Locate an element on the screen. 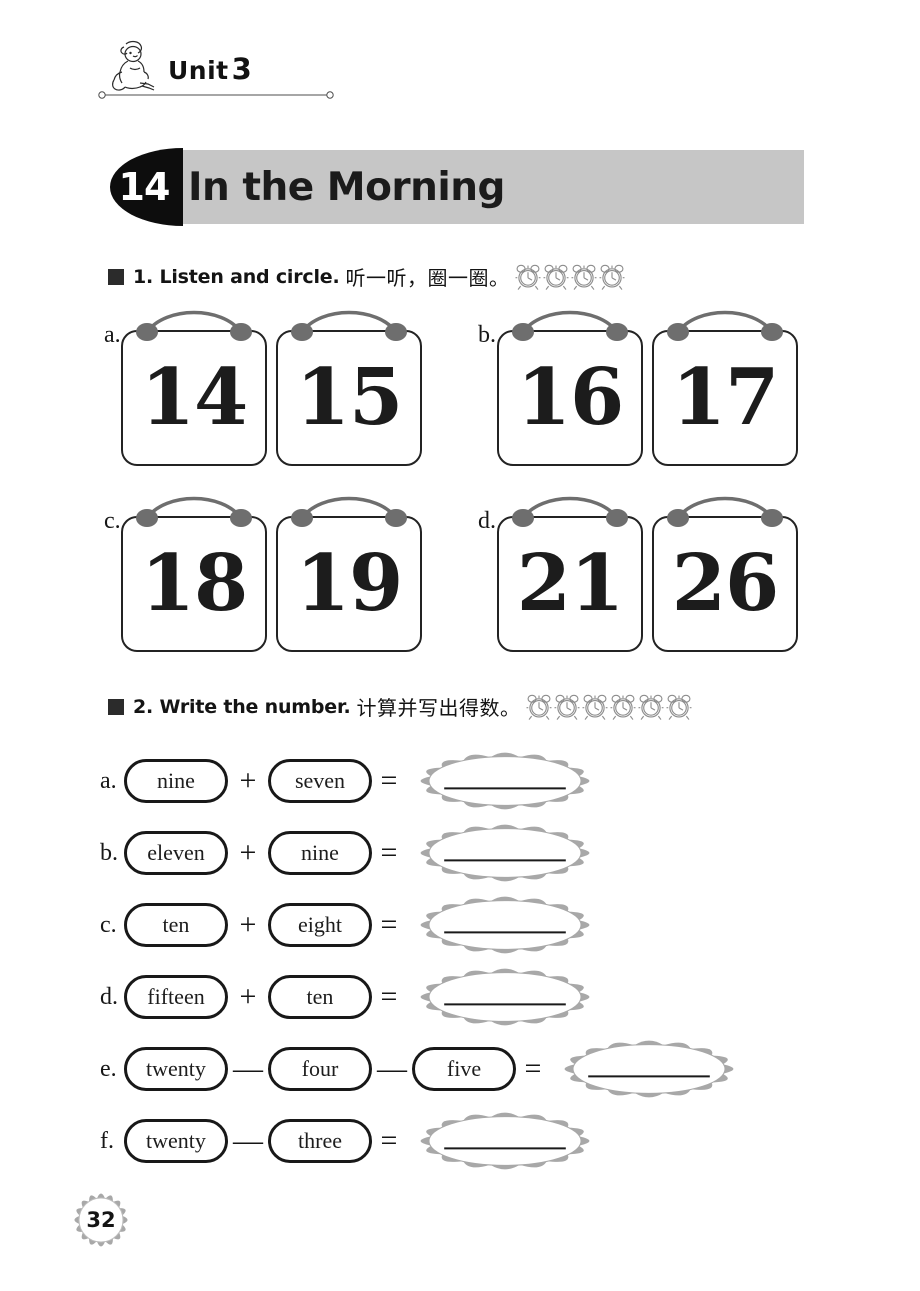 The image size is (920, 1291). number-card: 14 is located at coordinates (194, 398).